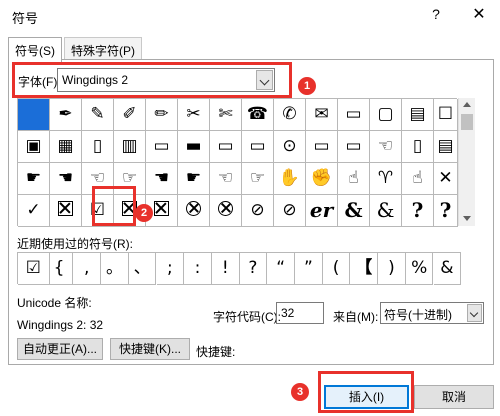  What do you see at coordinates (281, 269) in the screenshot?
I see `recent-symbol: “` at bounding box center [281, 269].